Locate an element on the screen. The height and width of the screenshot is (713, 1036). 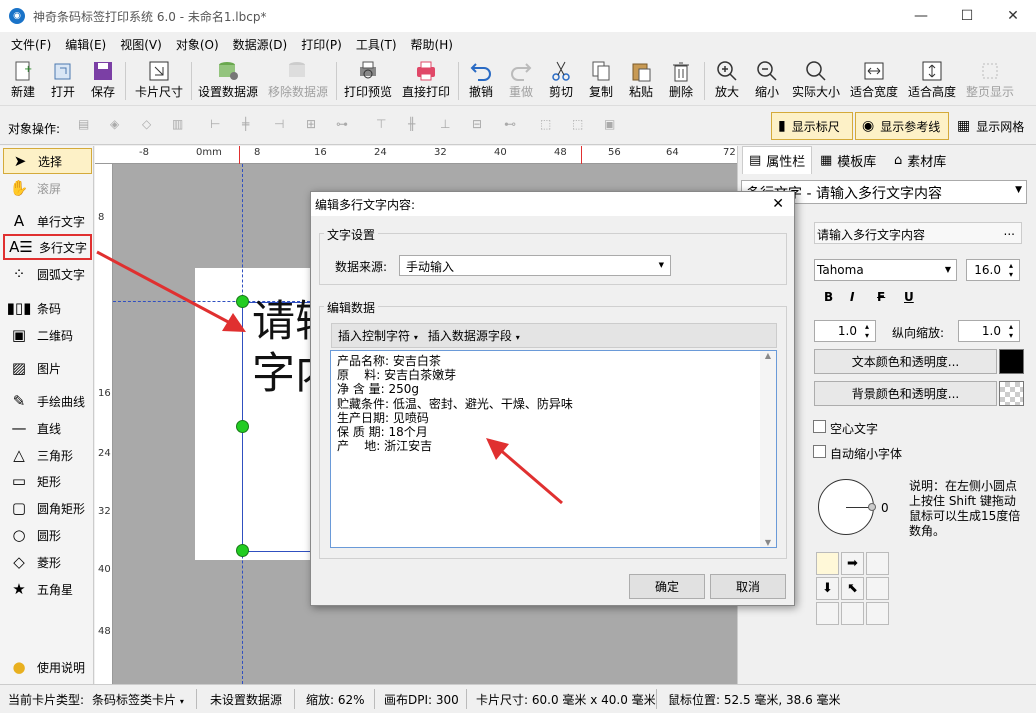
tool-multiline-text: A☰ 多行文字 is located at coordinates (47, 247).